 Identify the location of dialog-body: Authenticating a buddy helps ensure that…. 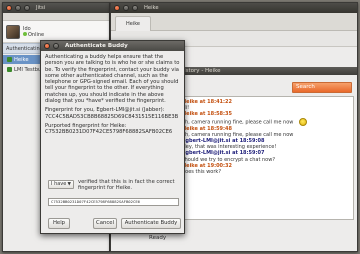
(112, 96).